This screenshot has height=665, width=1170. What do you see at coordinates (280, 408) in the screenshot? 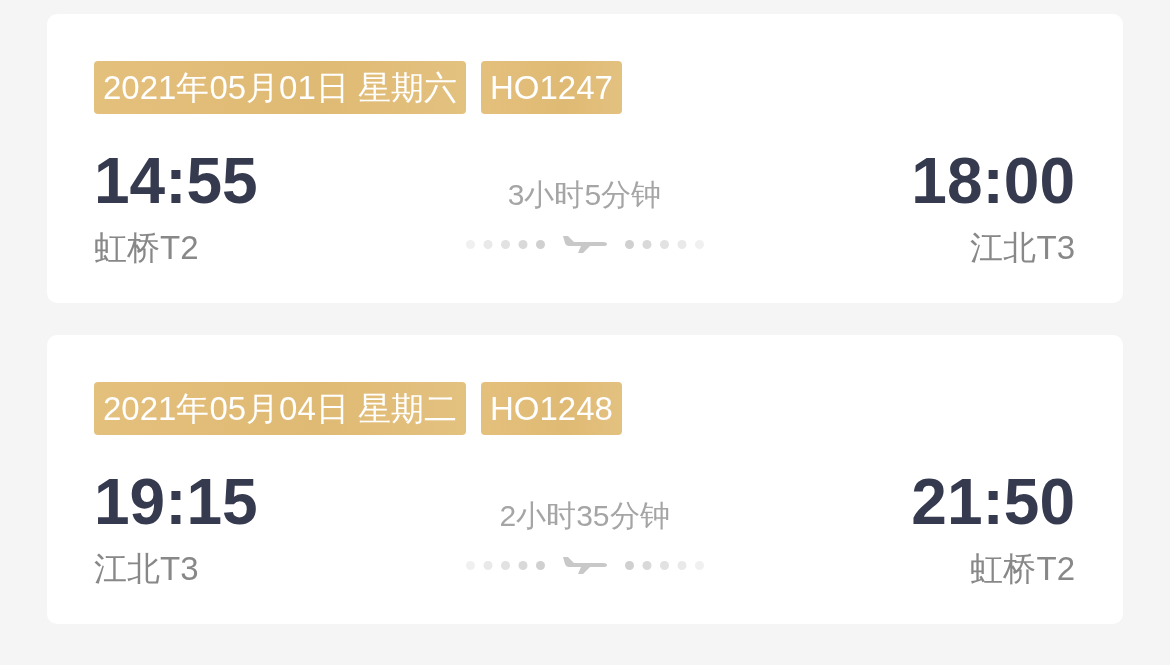
I see `date-tag: 2021年05月04日 星期二` at bounding box center [280, 408].